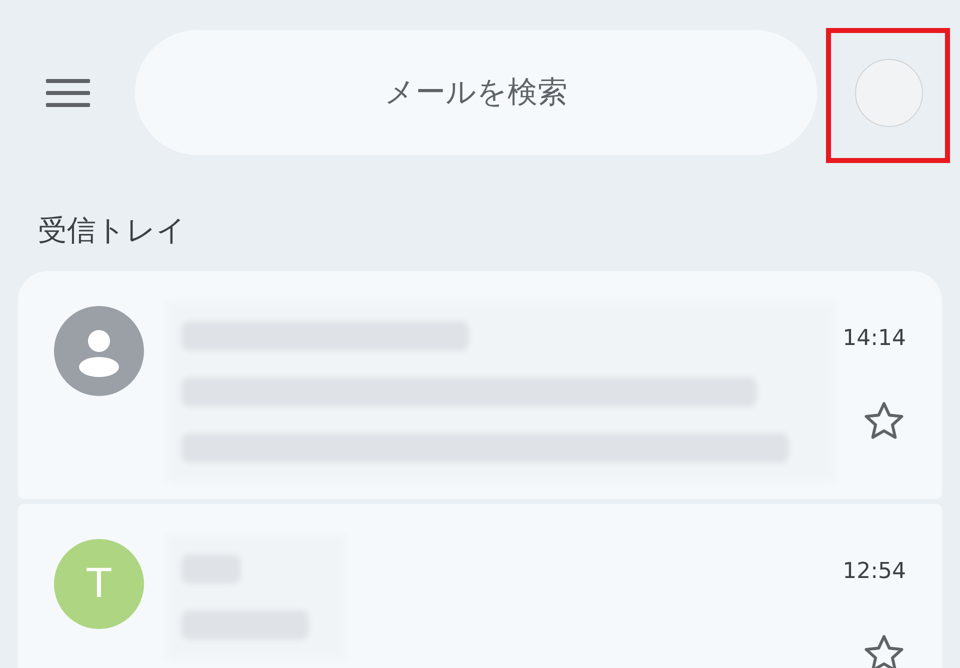  What do you see at coordinates (68, 92) in the screenshot?
I see `menu-icon` at bounding box center [68, 92].